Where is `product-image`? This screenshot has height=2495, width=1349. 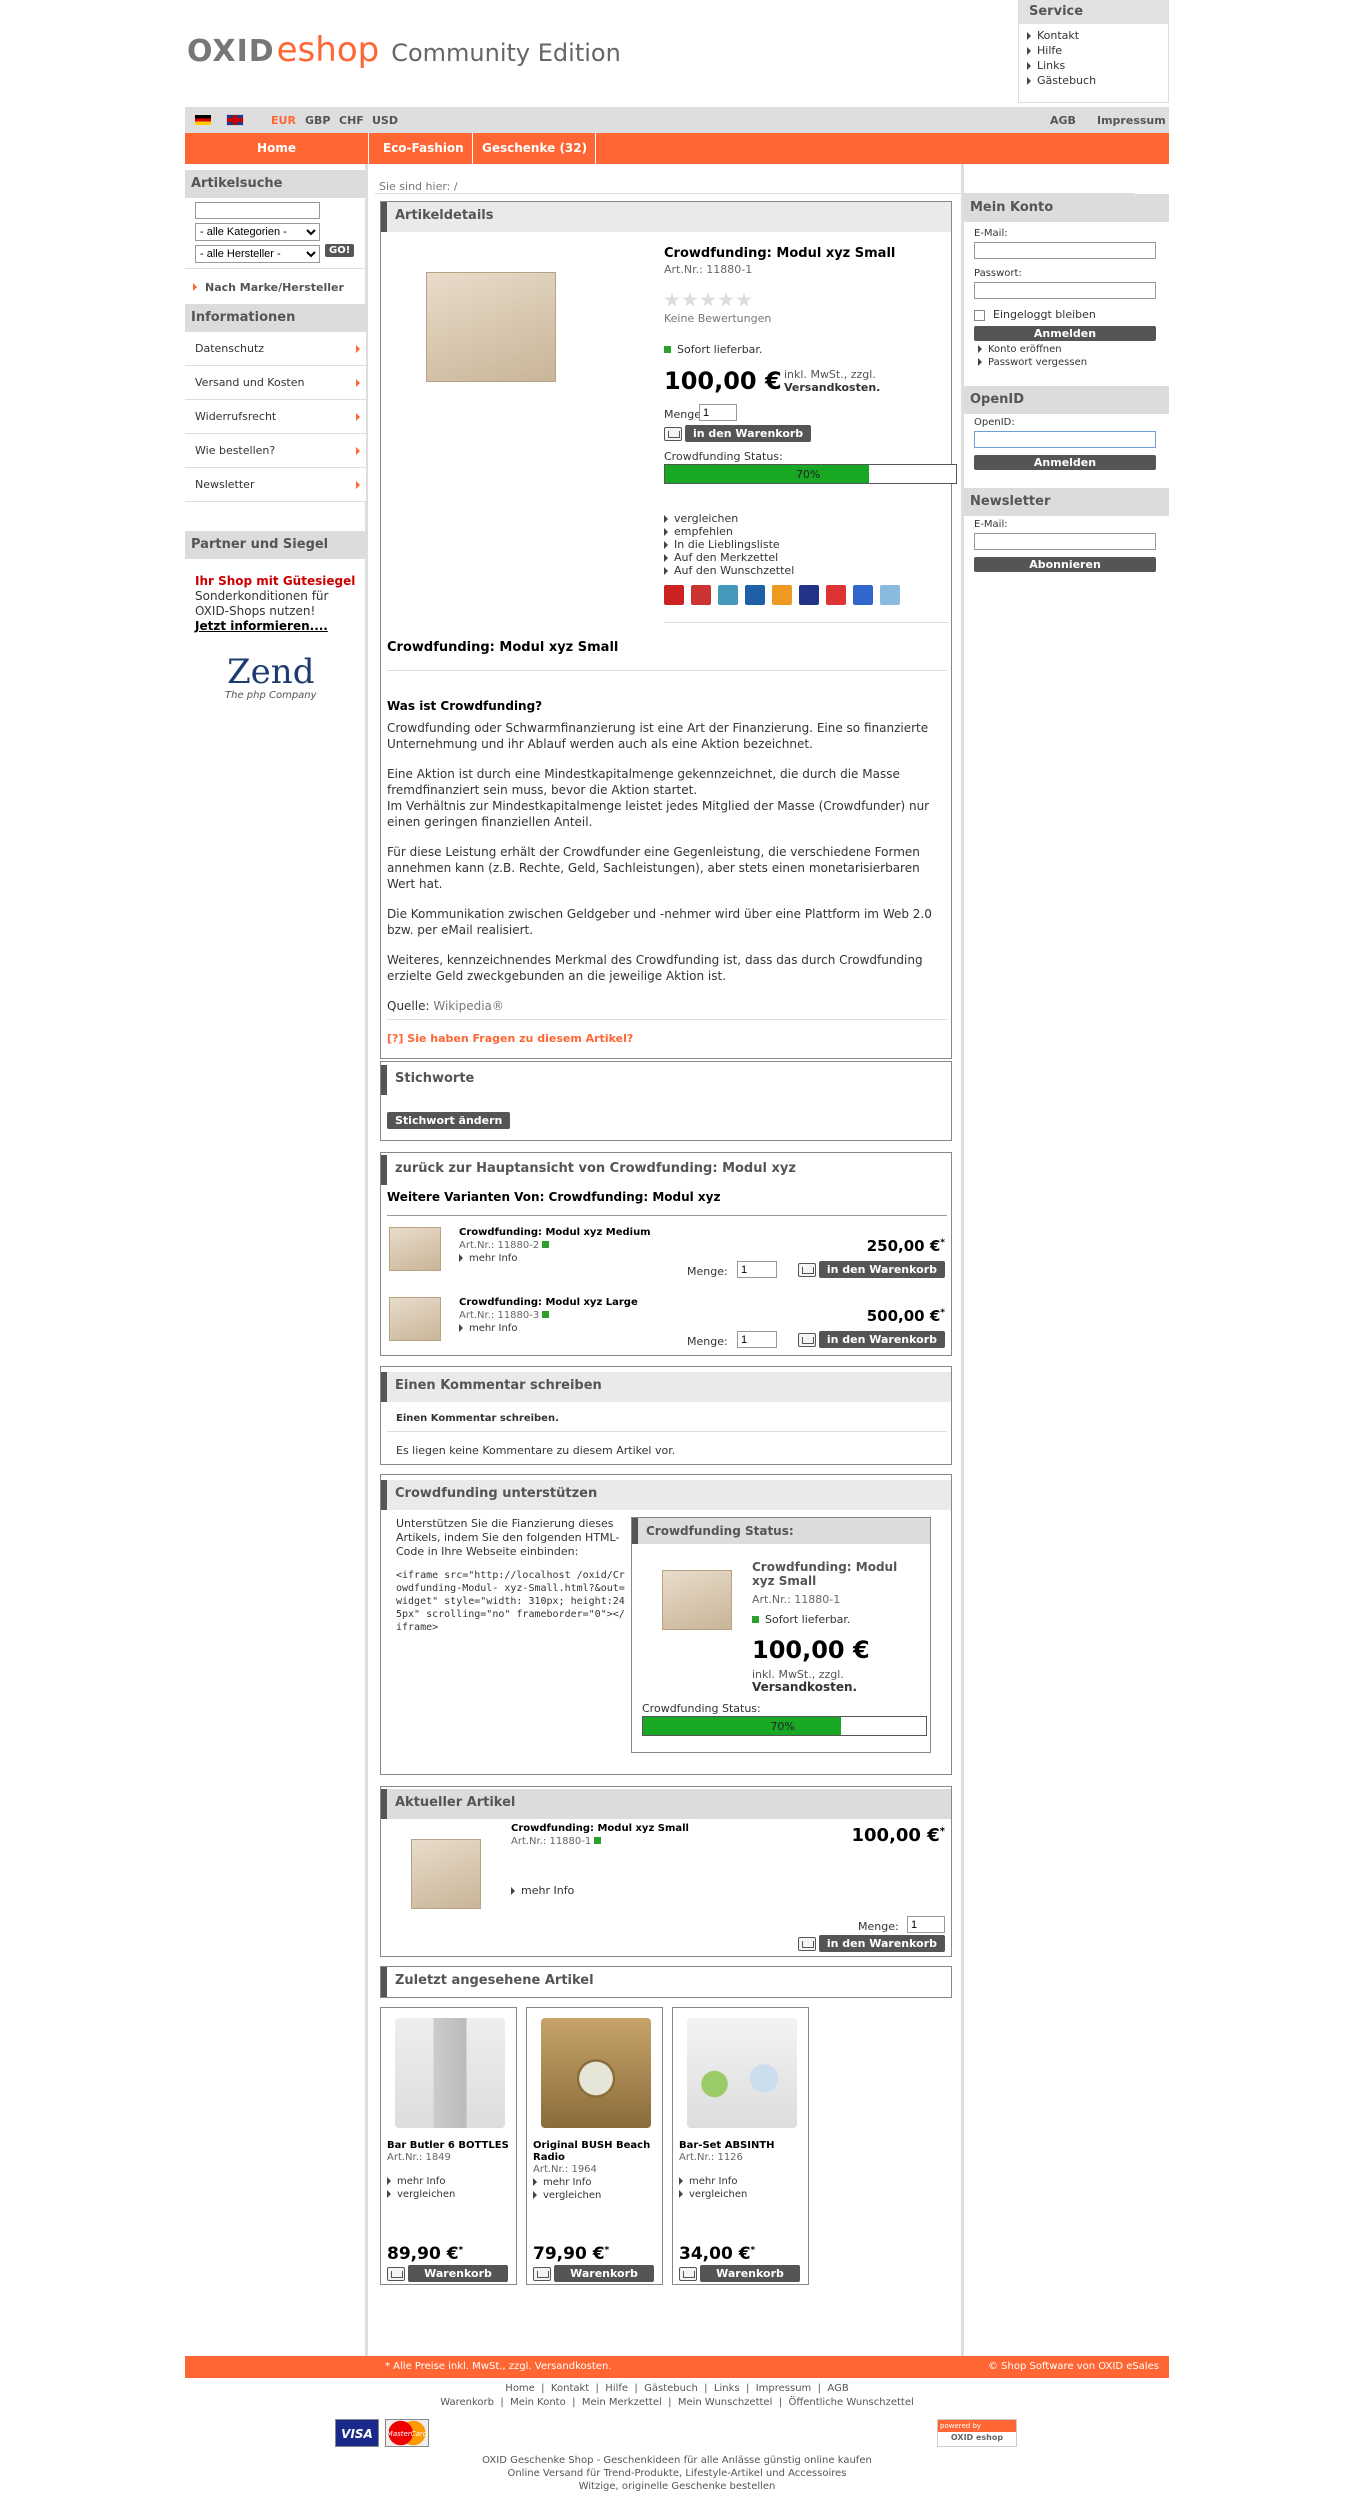
product-image is located at coordinates (491, 327).